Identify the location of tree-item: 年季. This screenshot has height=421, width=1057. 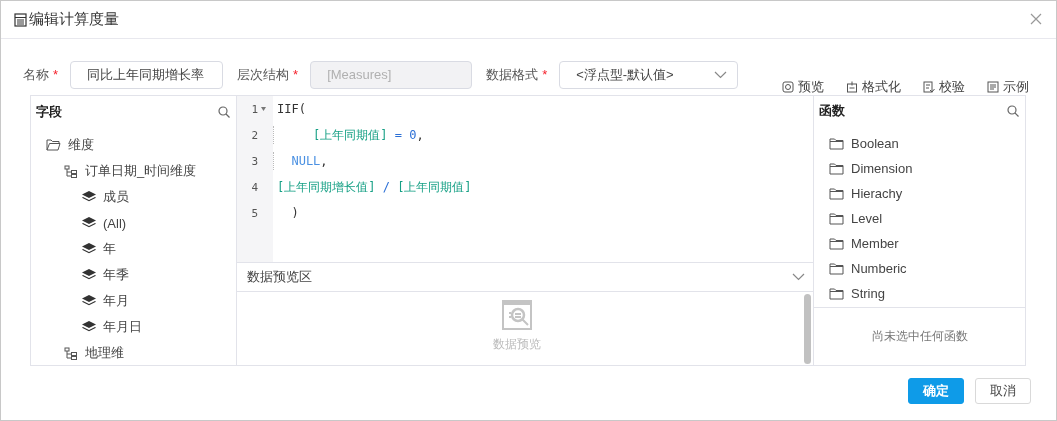
(133, 275).